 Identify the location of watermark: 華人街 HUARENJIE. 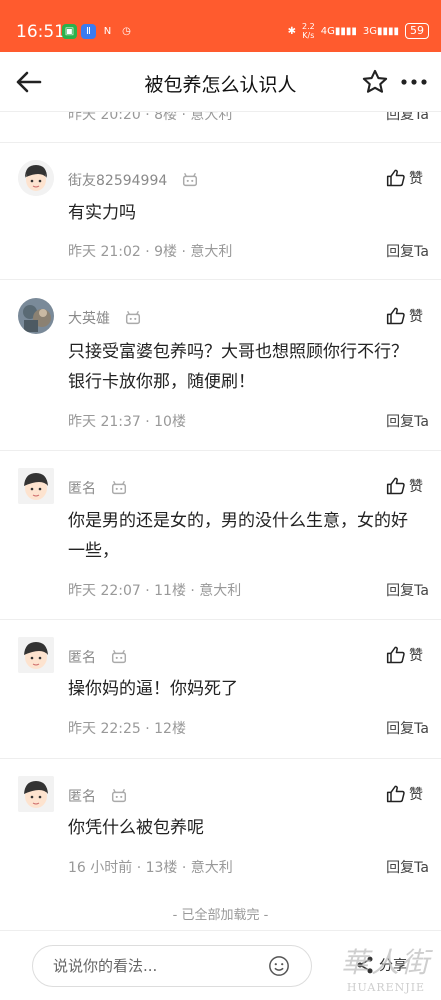
(386, 967).